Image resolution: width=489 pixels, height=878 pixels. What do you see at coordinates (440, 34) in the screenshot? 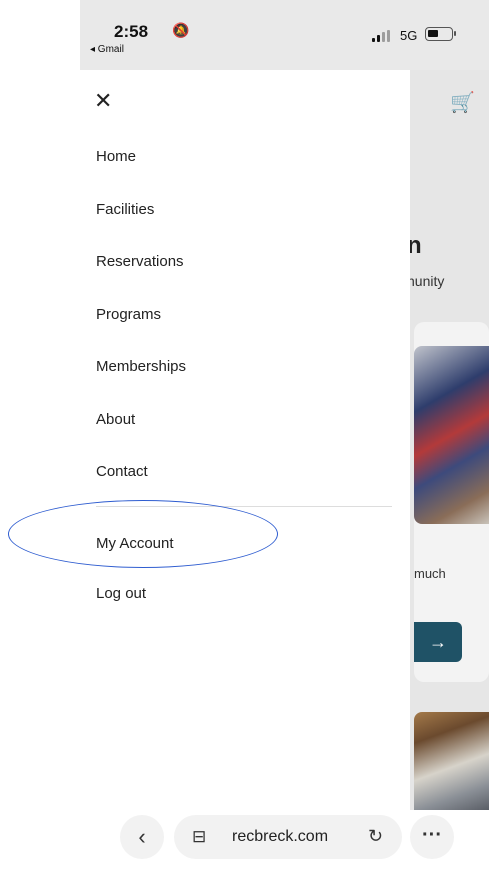
I see `battery-icon` at bounding box center [440, 34].